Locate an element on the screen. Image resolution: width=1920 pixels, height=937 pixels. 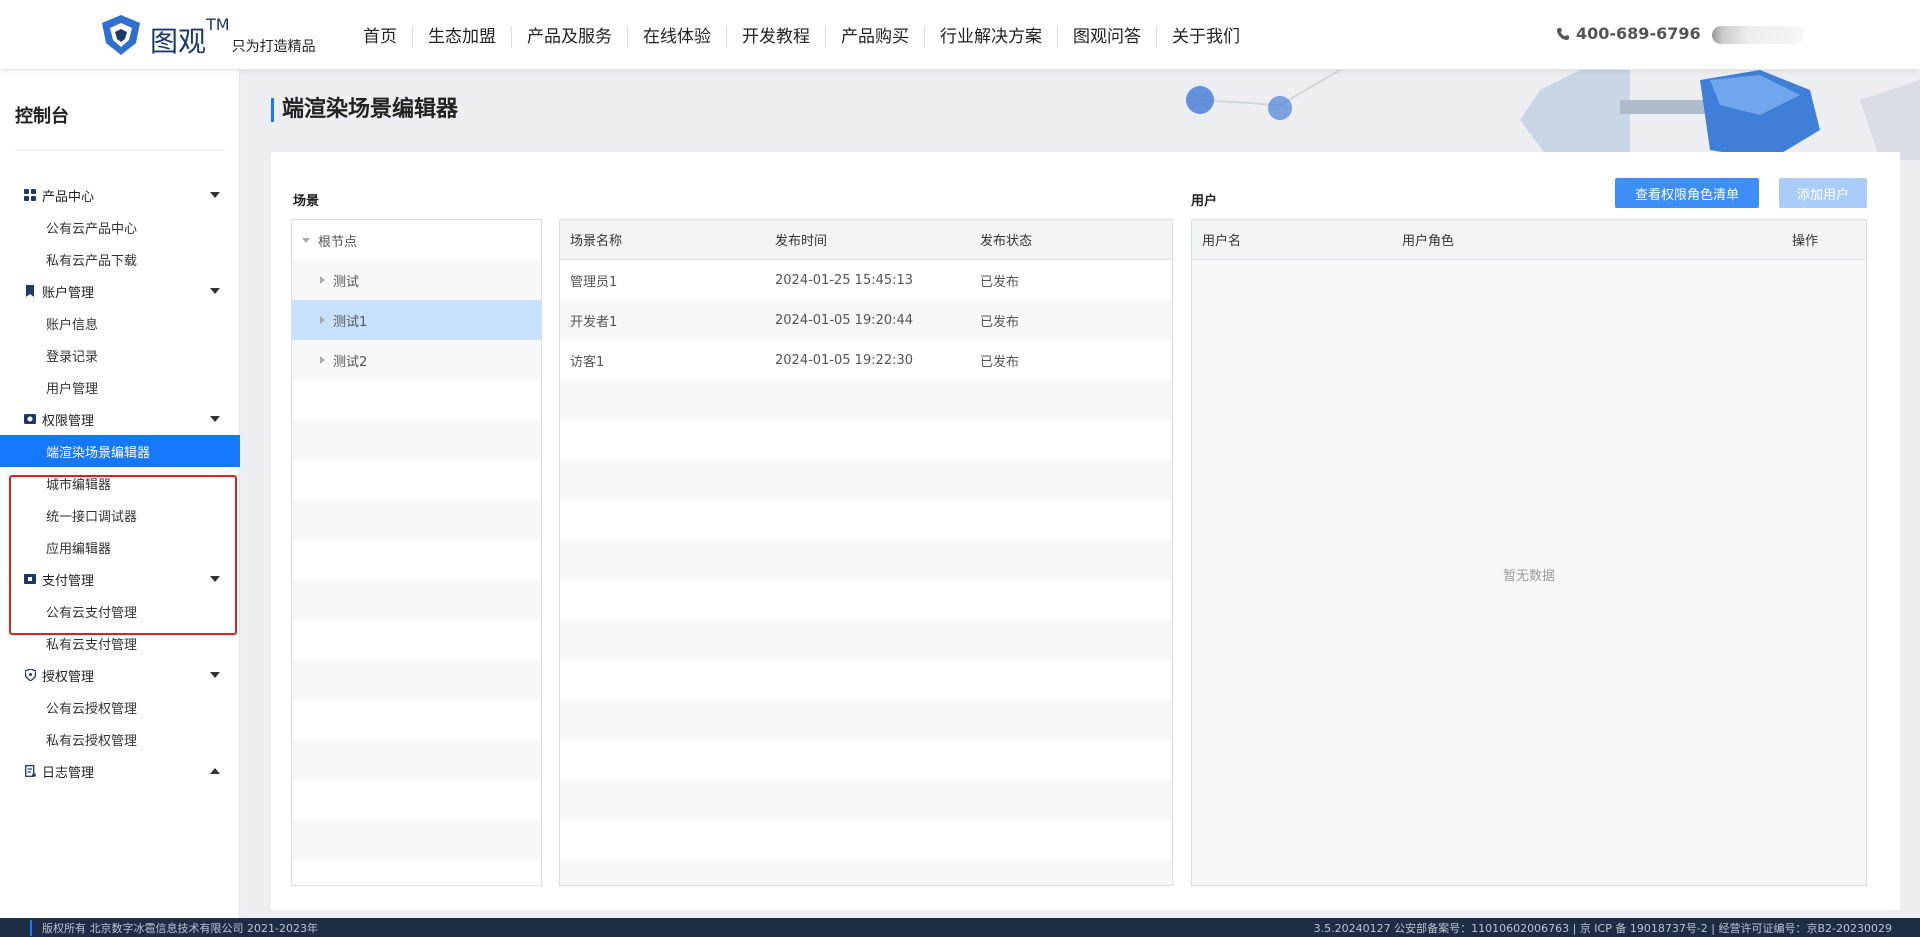
nav-online-demo: 在线体验 is located at coordinates (676, 37).